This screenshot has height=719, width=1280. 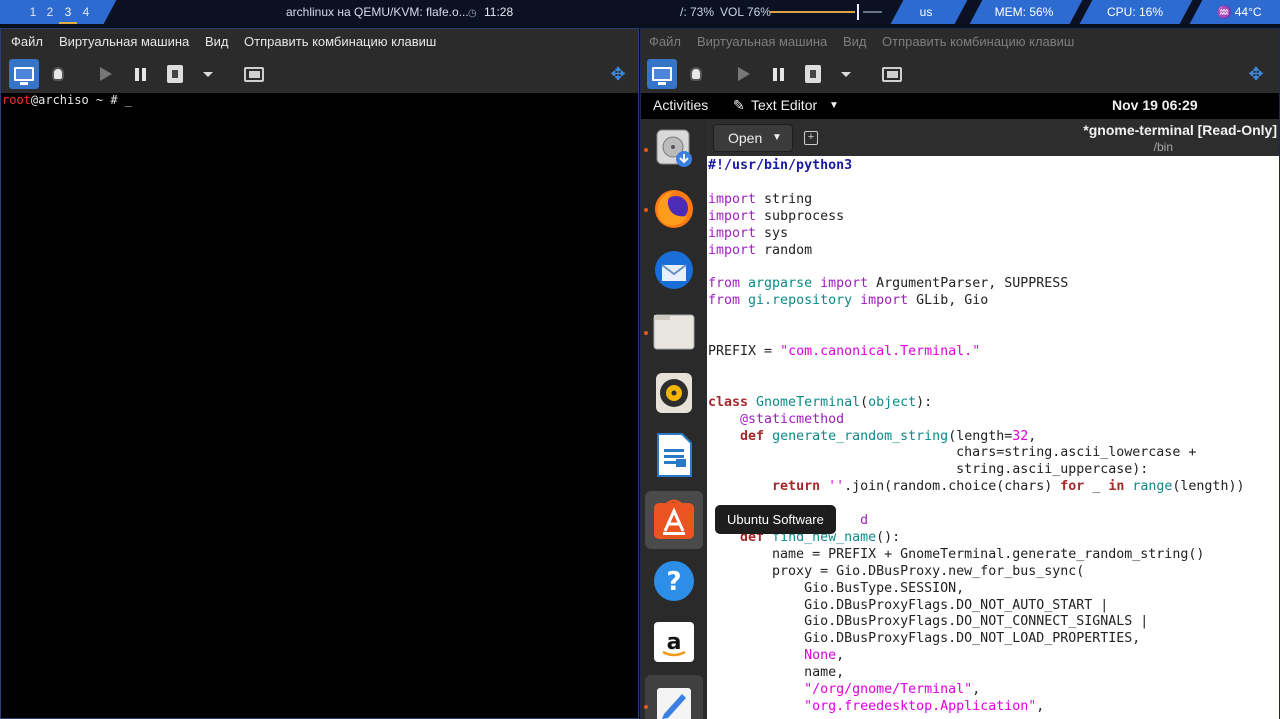 I want to click on code-line: class, so click(x=728, y=402).